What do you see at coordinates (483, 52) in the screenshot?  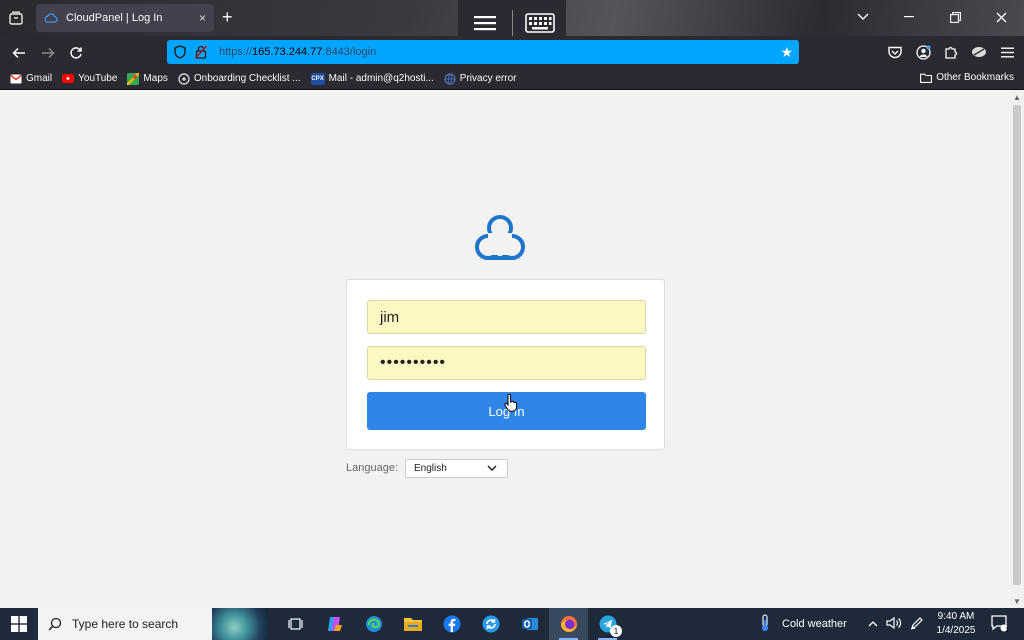 I see `url-bar: https://165.73.244.77:8443/login ★` at bounding box center [483, 52].